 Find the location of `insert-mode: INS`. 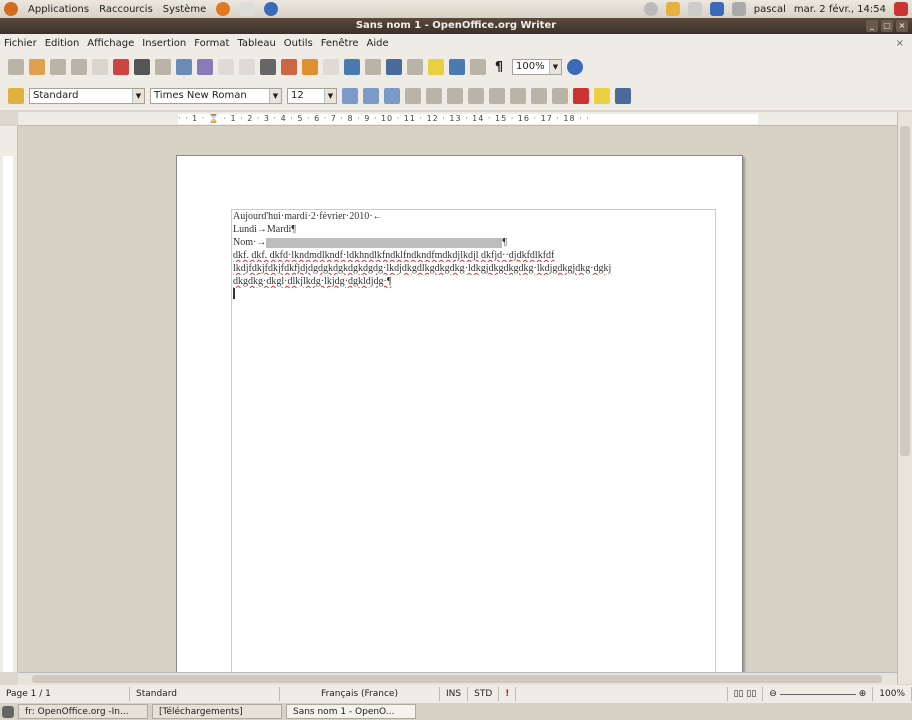

insert-mode: INS is located at coordinates (454, 694).